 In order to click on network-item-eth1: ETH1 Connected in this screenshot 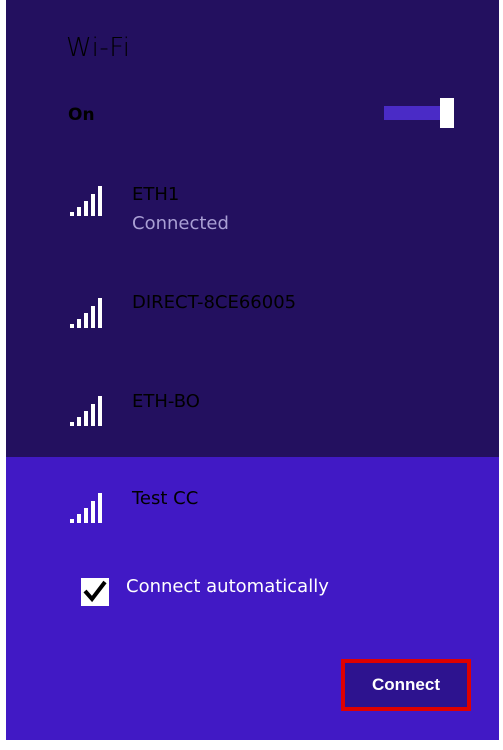, I will do `click(260, 213)`.